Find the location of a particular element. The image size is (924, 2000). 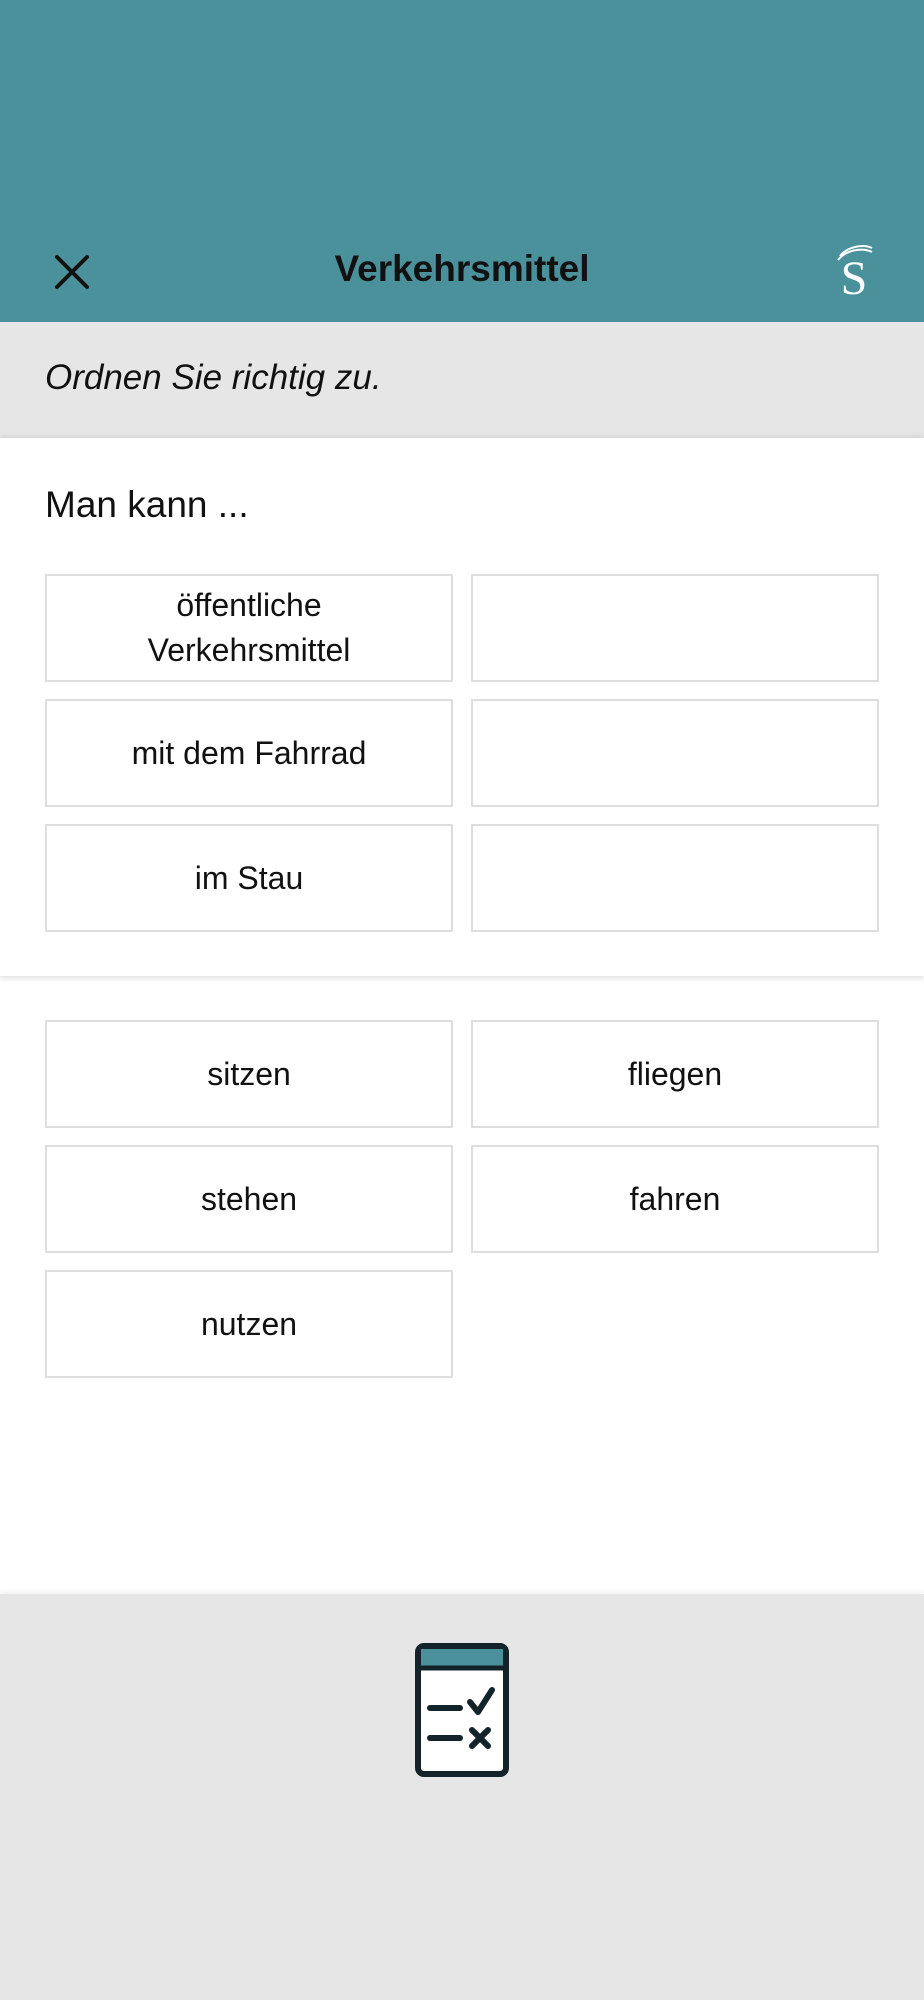

phrase-text: im Stau is located at coordinates (249, 877).